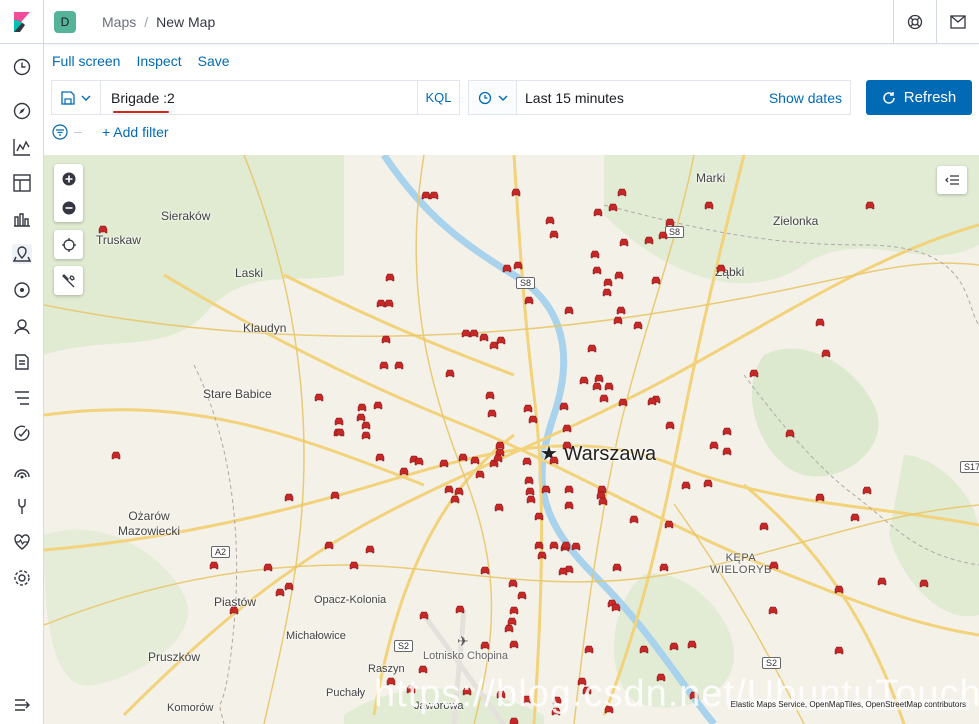 The height and width of the screenshot is (724, 979). Describe the element at coordinates (86, 61) in the screenshot. I see `full-screen-link: Full screen` at that location.